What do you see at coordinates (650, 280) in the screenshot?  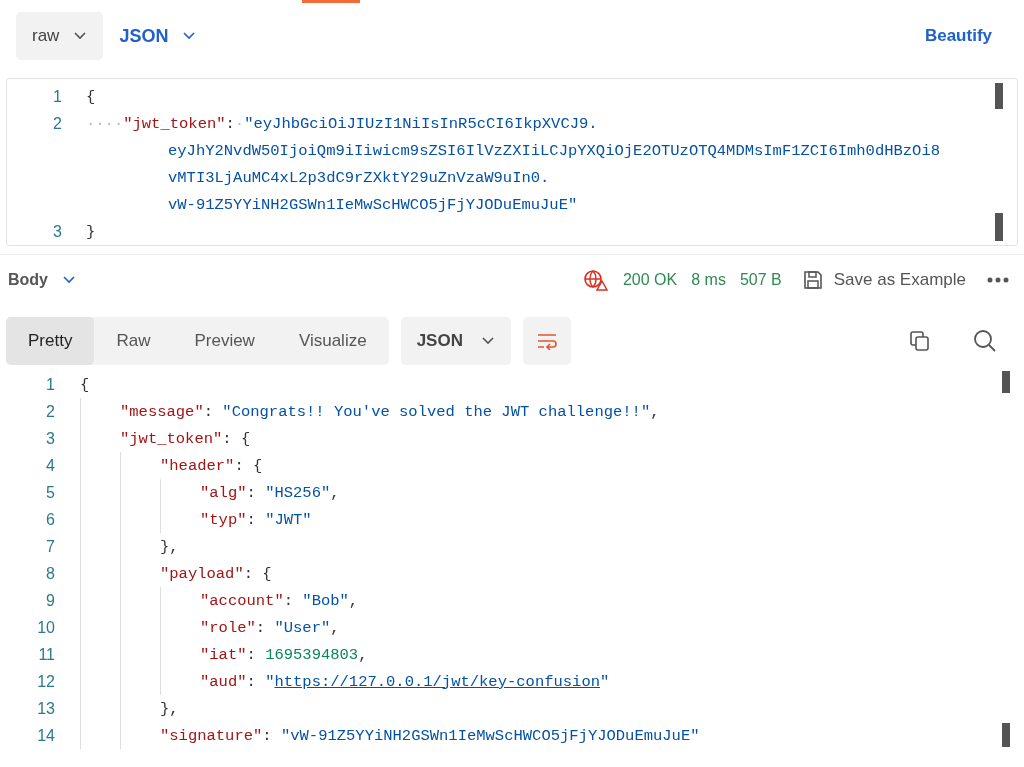 I see `status-code: 200 OK` at bounding box center [650, 280].